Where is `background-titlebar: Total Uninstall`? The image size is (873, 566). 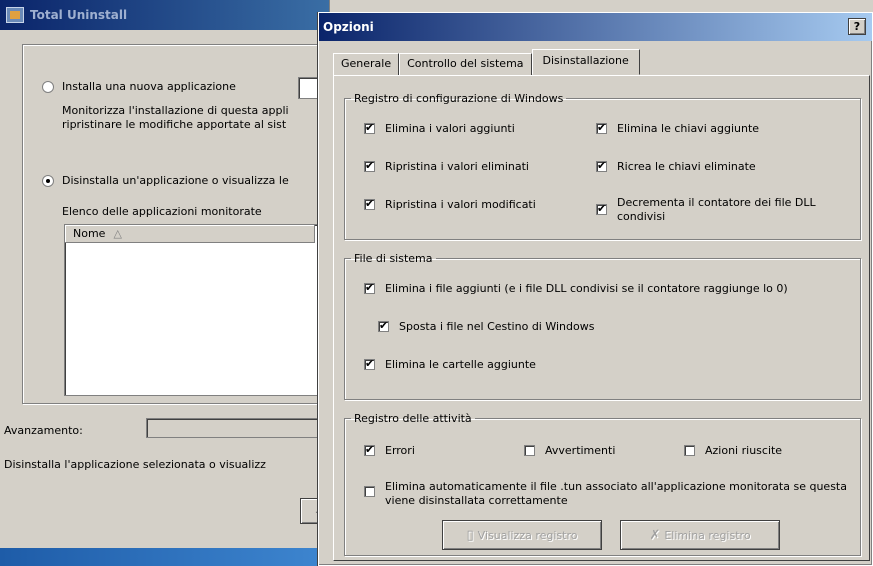
background-titlebar: Total Uninstall is located at coordinates (164, 15).